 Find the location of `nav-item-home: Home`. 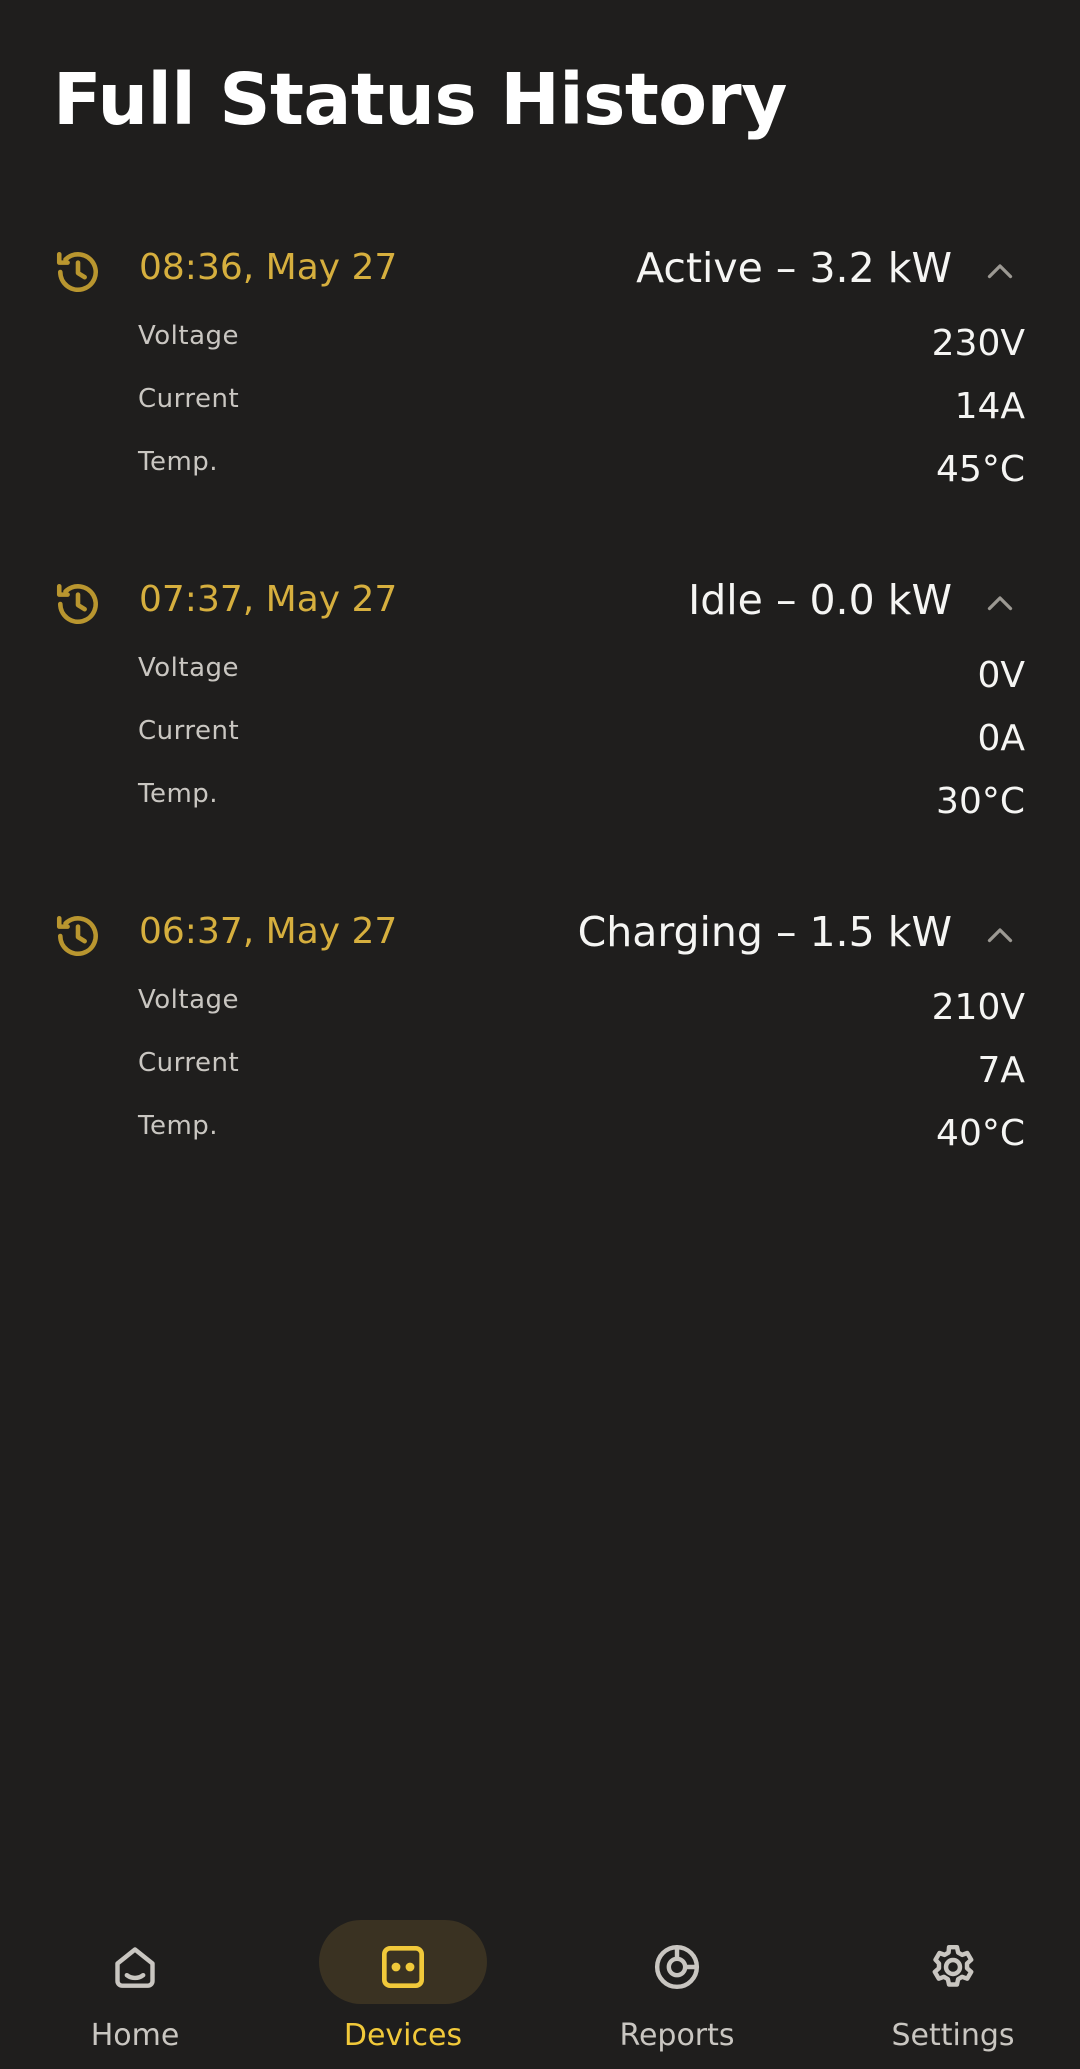

nav-item-home: Home is located at coordinates (135, 1971).